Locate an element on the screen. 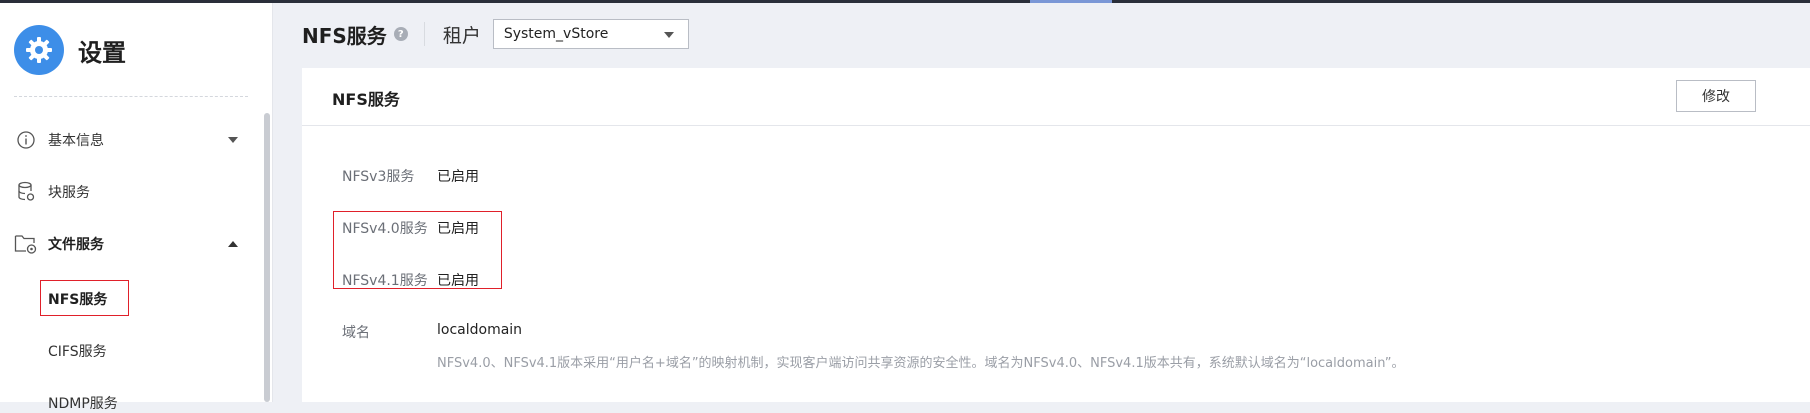 The image size is (1810, 413). info-circle-icon is located at coordinates (26, 140).